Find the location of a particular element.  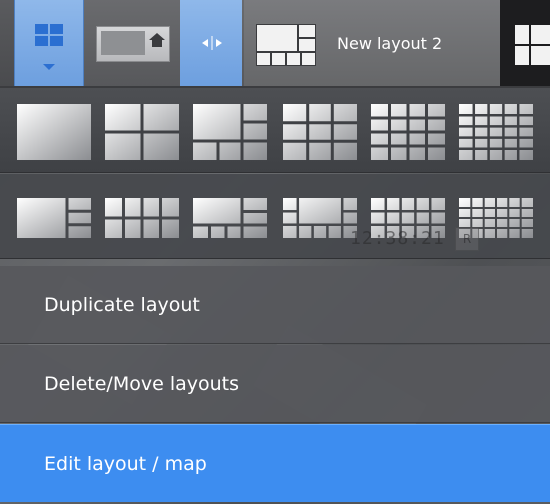

layouts-menu-button is located at coordinates (49, 43).